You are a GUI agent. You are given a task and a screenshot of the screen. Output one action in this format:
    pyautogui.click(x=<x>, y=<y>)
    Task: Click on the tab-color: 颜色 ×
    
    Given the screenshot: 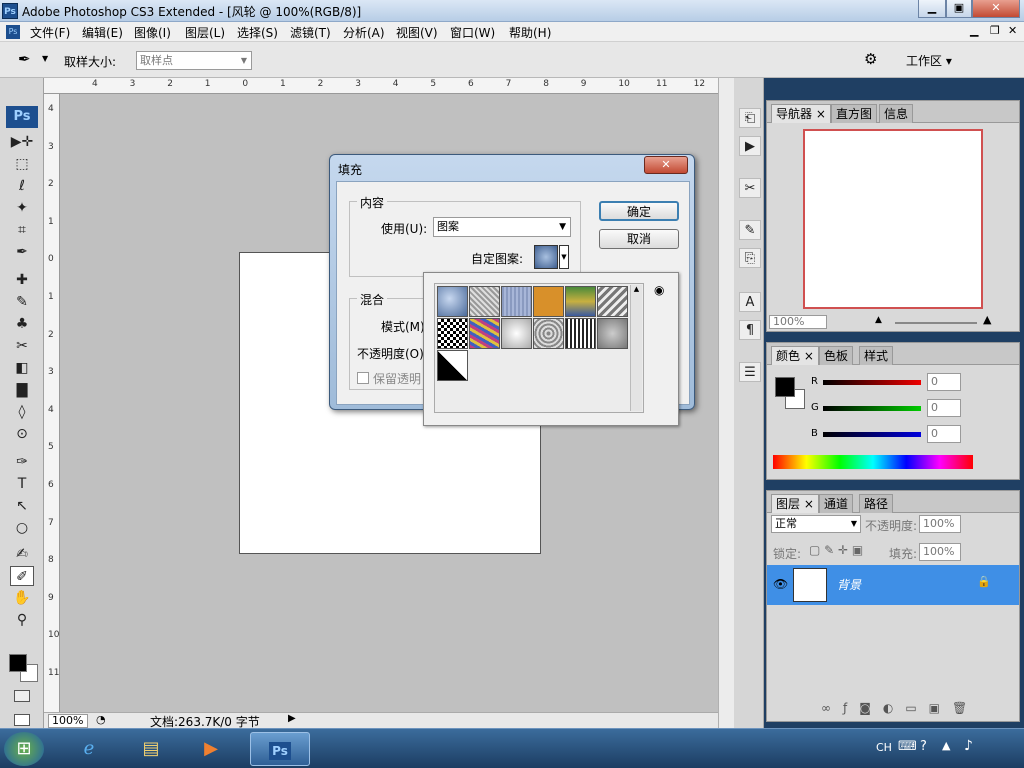 What is the action you would take?
    pyautogui.click(x=795, y=355)
    